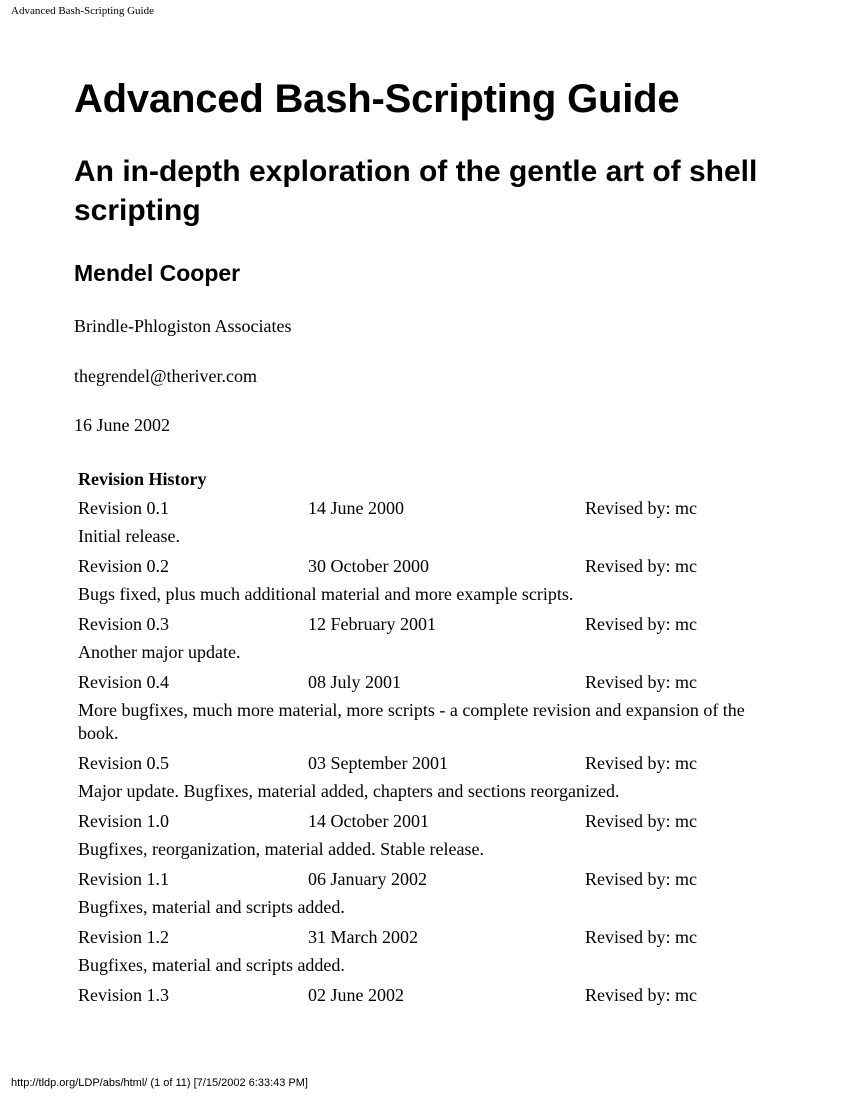 The width and height of the screenshot is (849, 1100). I want to click on revision-date: 03 September 2001, so click(378, 763).